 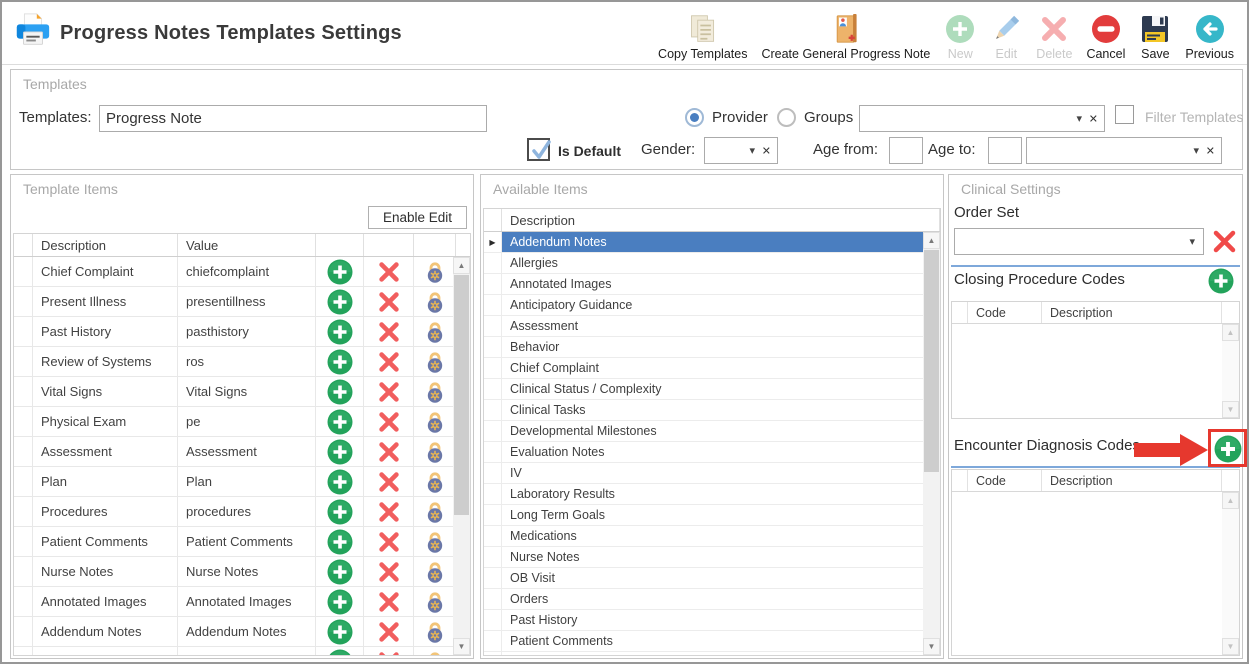 I want to click on available-items-scrollbar: ▲ ▼, so click(x=931, y=443).